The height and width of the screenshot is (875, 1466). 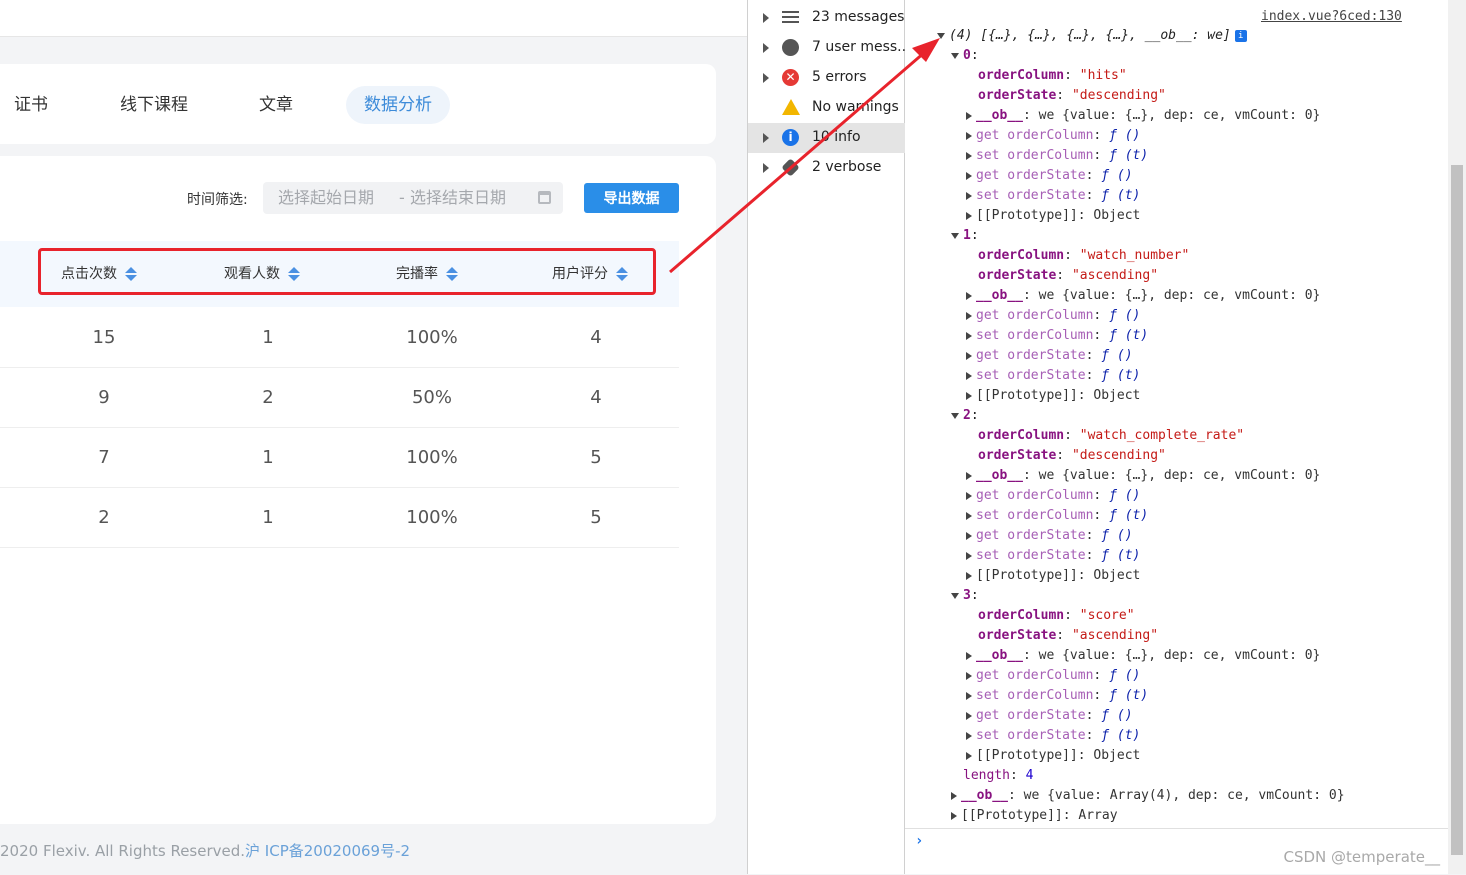 I want to click on table-row: 7 1 100% 5, so click(x=339, y=457).